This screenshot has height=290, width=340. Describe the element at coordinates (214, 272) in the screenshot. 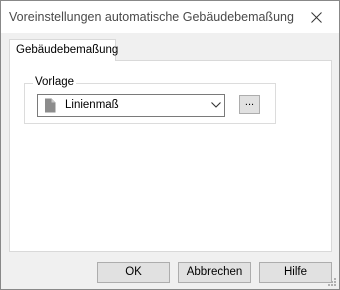

I see `cancel-button: Abbrechen` at that location.